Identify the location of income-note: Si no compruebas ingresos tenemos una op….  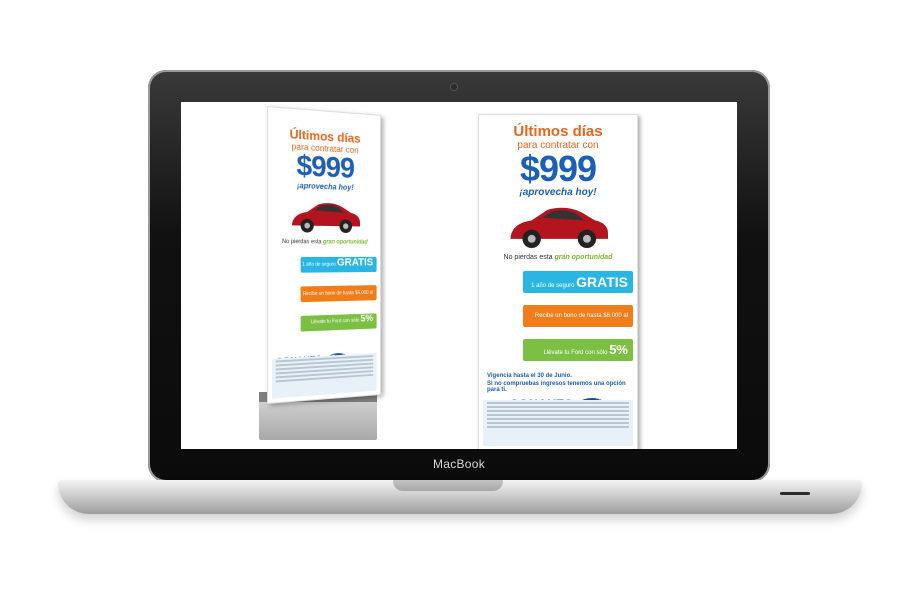
(556, 387).